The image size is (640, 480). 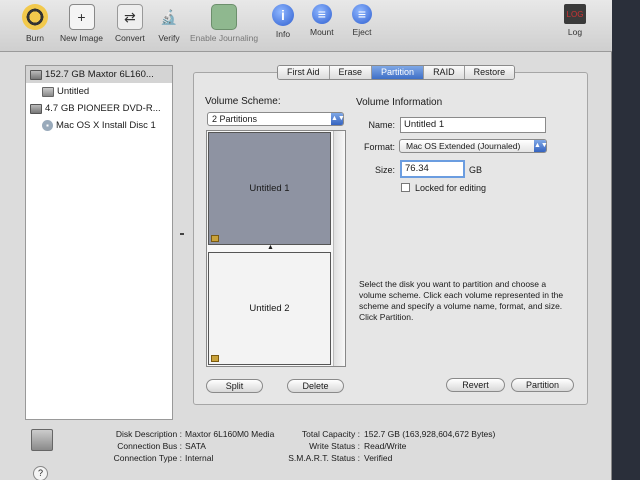 I want to click on volume-label: Mac OS X Install Disc 1, so click(x=106, y=125).